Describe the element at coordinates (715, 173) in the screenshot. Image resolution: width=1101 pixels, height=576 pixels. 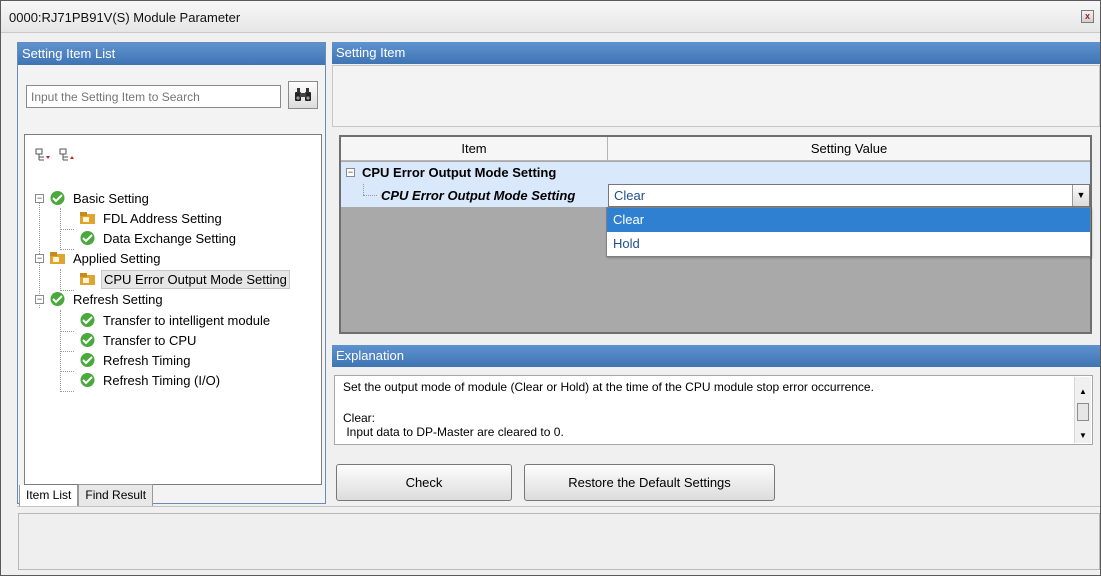
I see `grid-group-row: − CPU Error Output Mode Setting` at that location.